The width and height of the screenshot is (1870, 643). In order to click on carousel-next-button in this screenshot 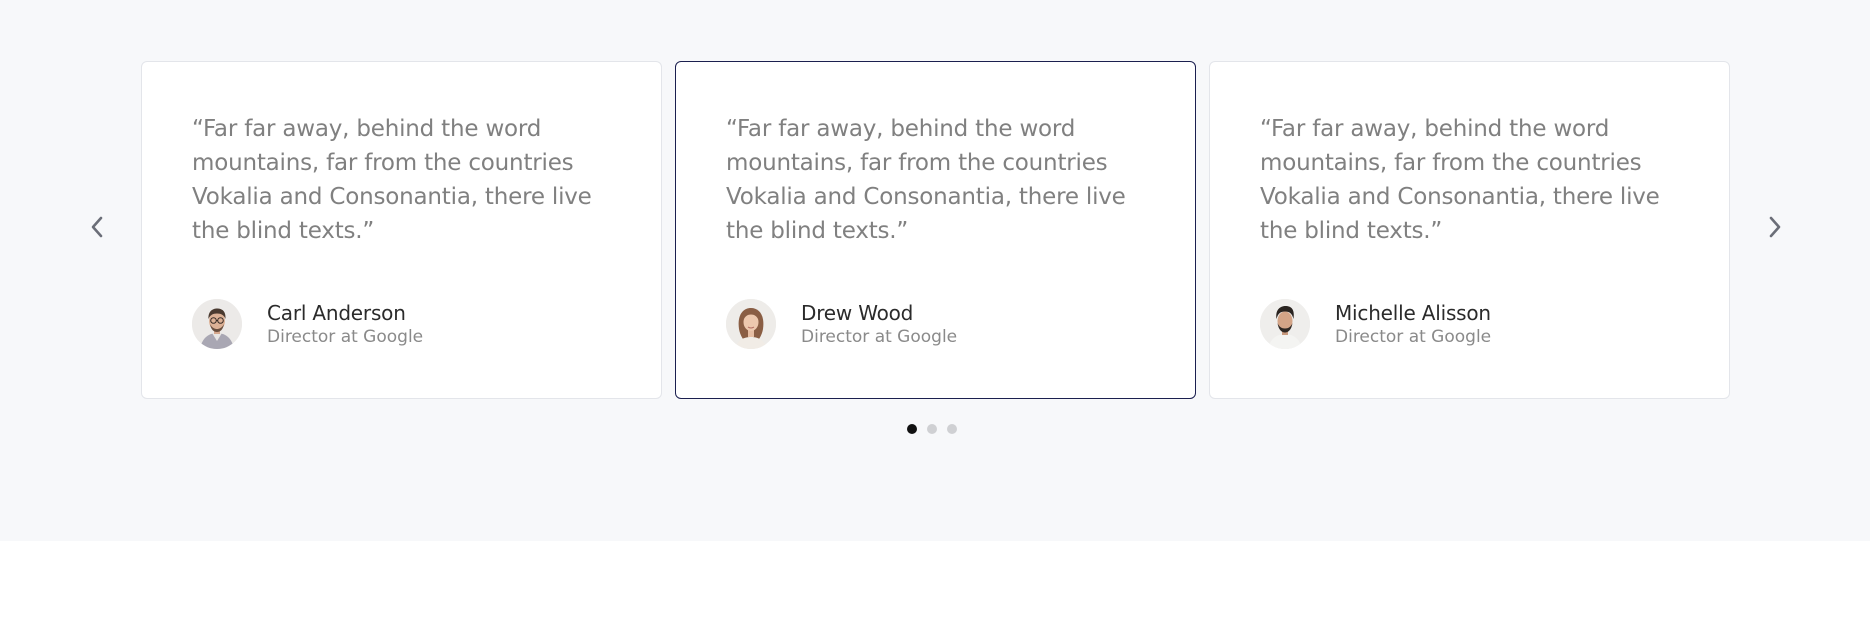, I will do `click(1775, 227)`.